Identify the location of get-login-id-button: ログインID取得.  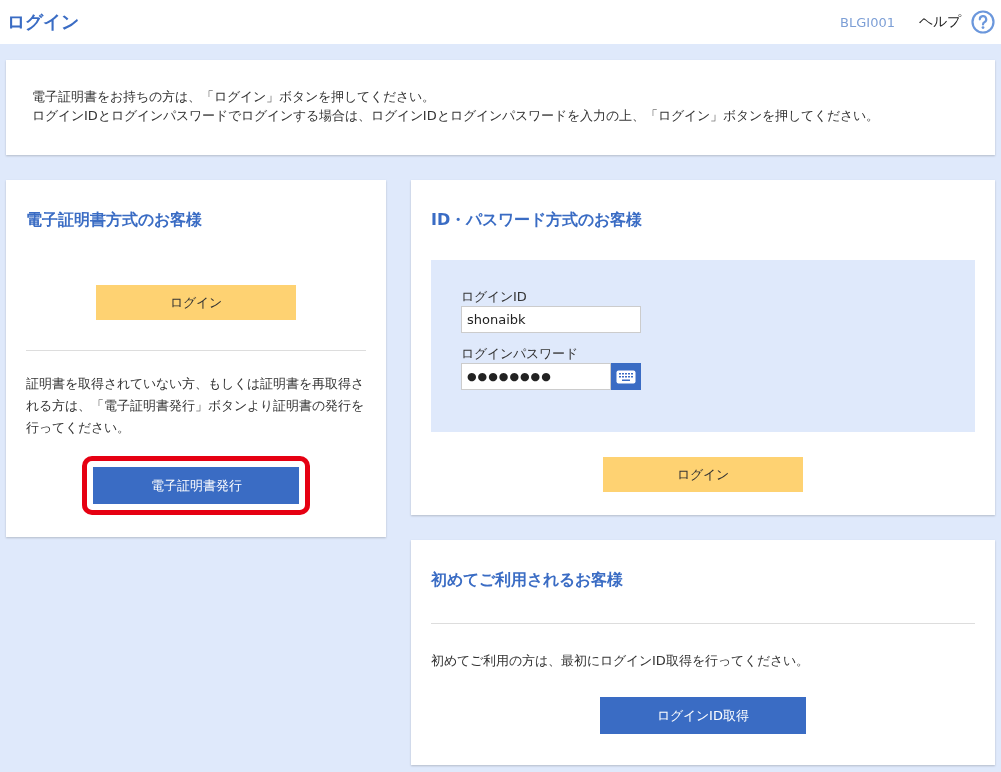
(703, 715).